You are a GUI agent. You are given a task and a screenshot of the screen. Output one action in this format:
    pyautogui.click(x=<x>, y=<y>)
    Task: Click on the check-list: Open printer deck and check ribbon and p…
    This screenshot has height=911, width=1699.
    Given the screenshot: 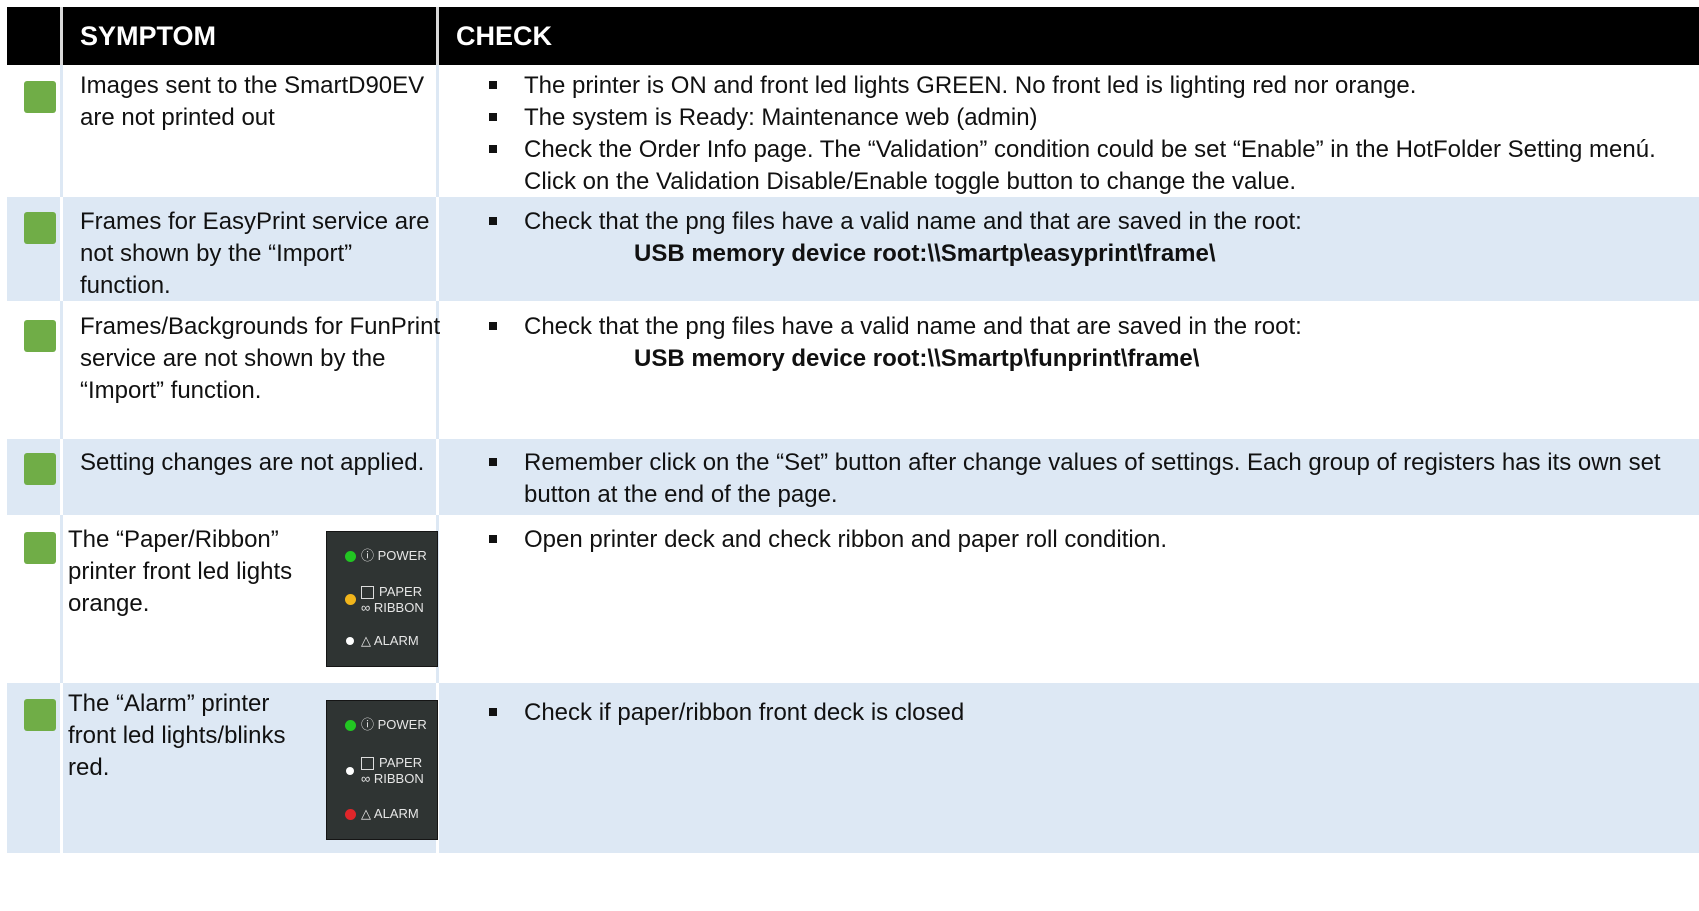 What is the action you would take?
    pyautogui.click(x=828, y=540)
    